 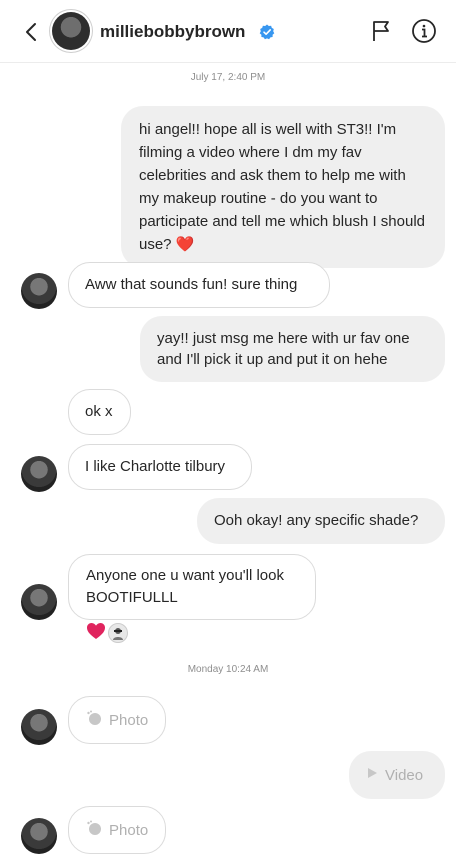 I want to click on verified-badge-icon, so click(x=267, y=32).